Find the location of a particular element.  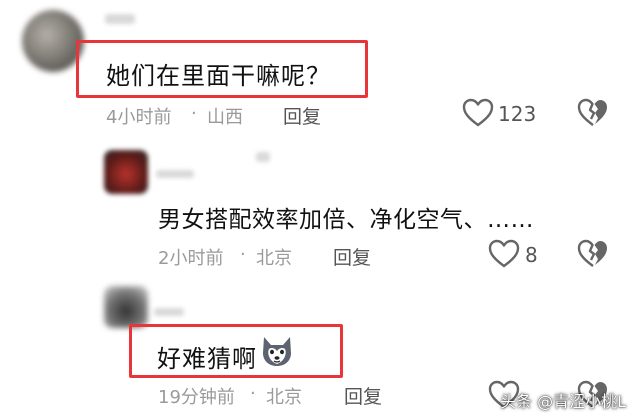

comment-text: 她们在里面干嘛呢？ is located at coordinates (218, 76).